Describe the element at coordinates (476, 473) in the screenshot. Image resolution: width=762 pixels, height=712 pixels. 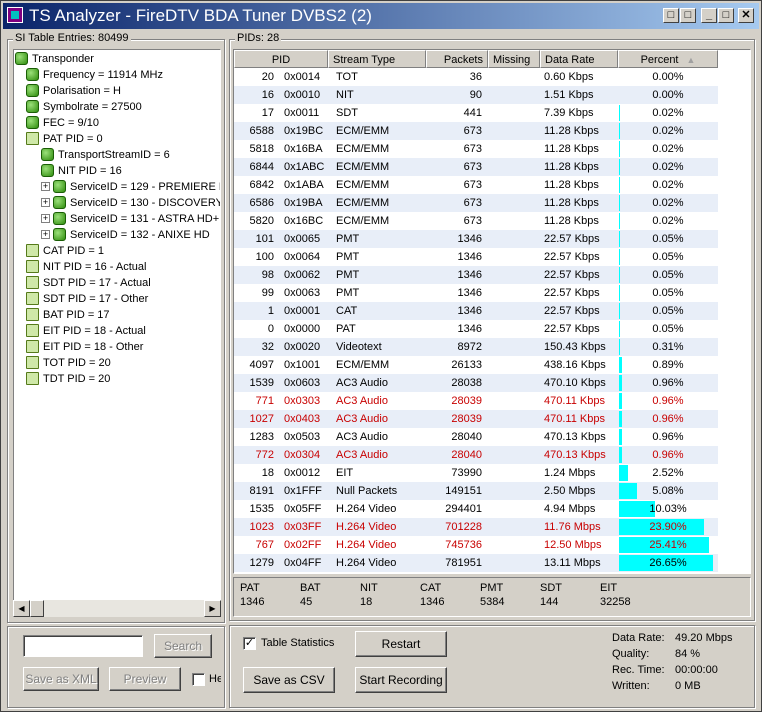
I see `table-row: 18 0x0012 EIT 73990 1.24 Mbps 2.52%` at that location.